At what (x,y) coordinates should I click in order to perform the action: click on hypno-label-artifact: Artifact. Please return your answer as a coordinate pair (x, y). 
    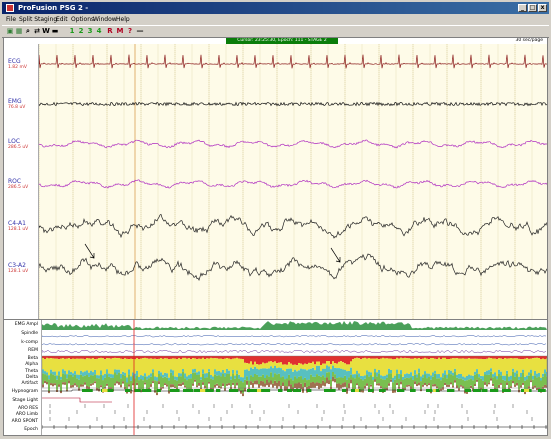
    Looking at the image, I should click on (29, 383).